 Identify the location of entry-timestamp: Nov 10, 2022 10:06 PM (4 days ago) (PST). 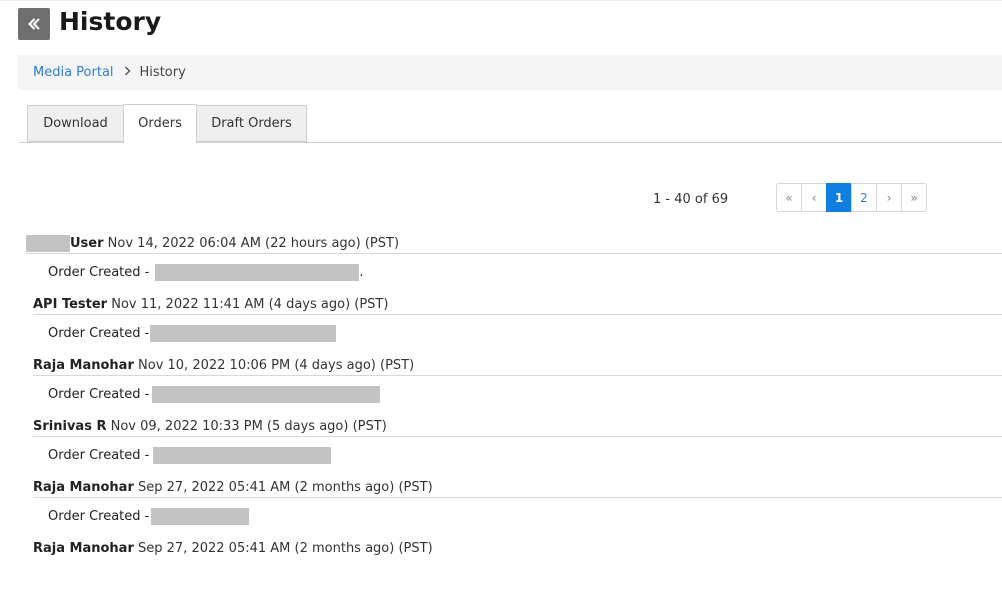
(276, 365).